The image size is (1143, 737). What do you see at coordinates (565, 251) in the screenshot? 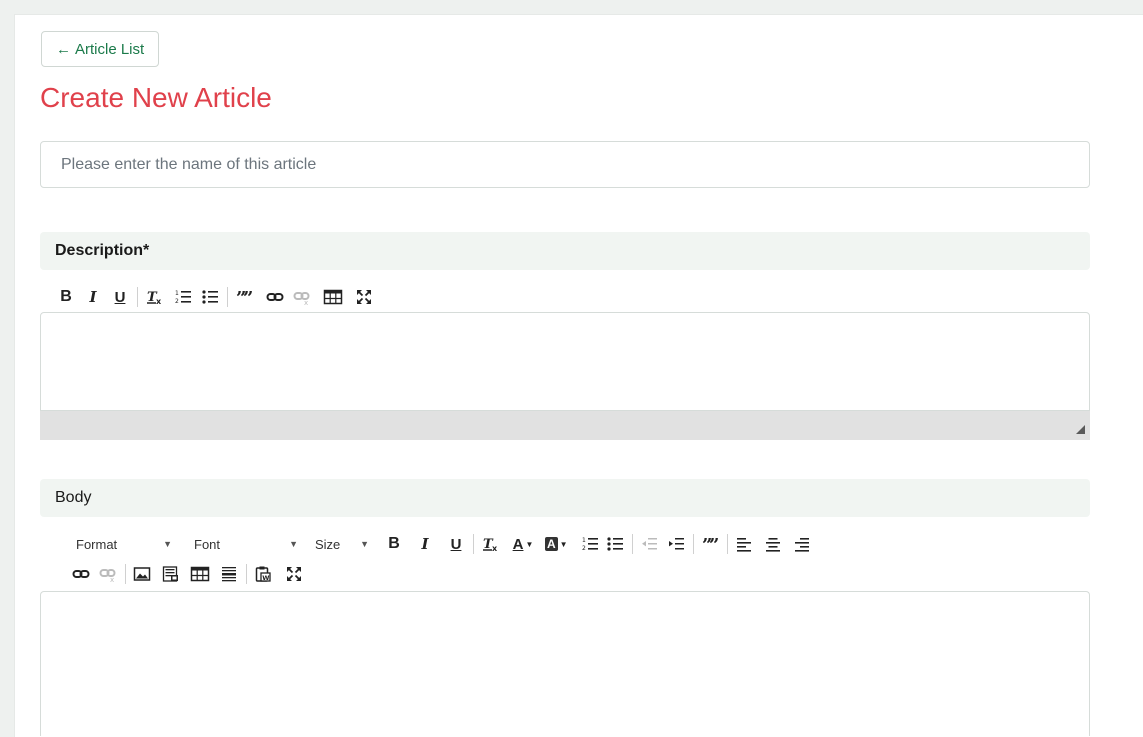
I see `description-header: Description*` at bounding box center [565, 251].